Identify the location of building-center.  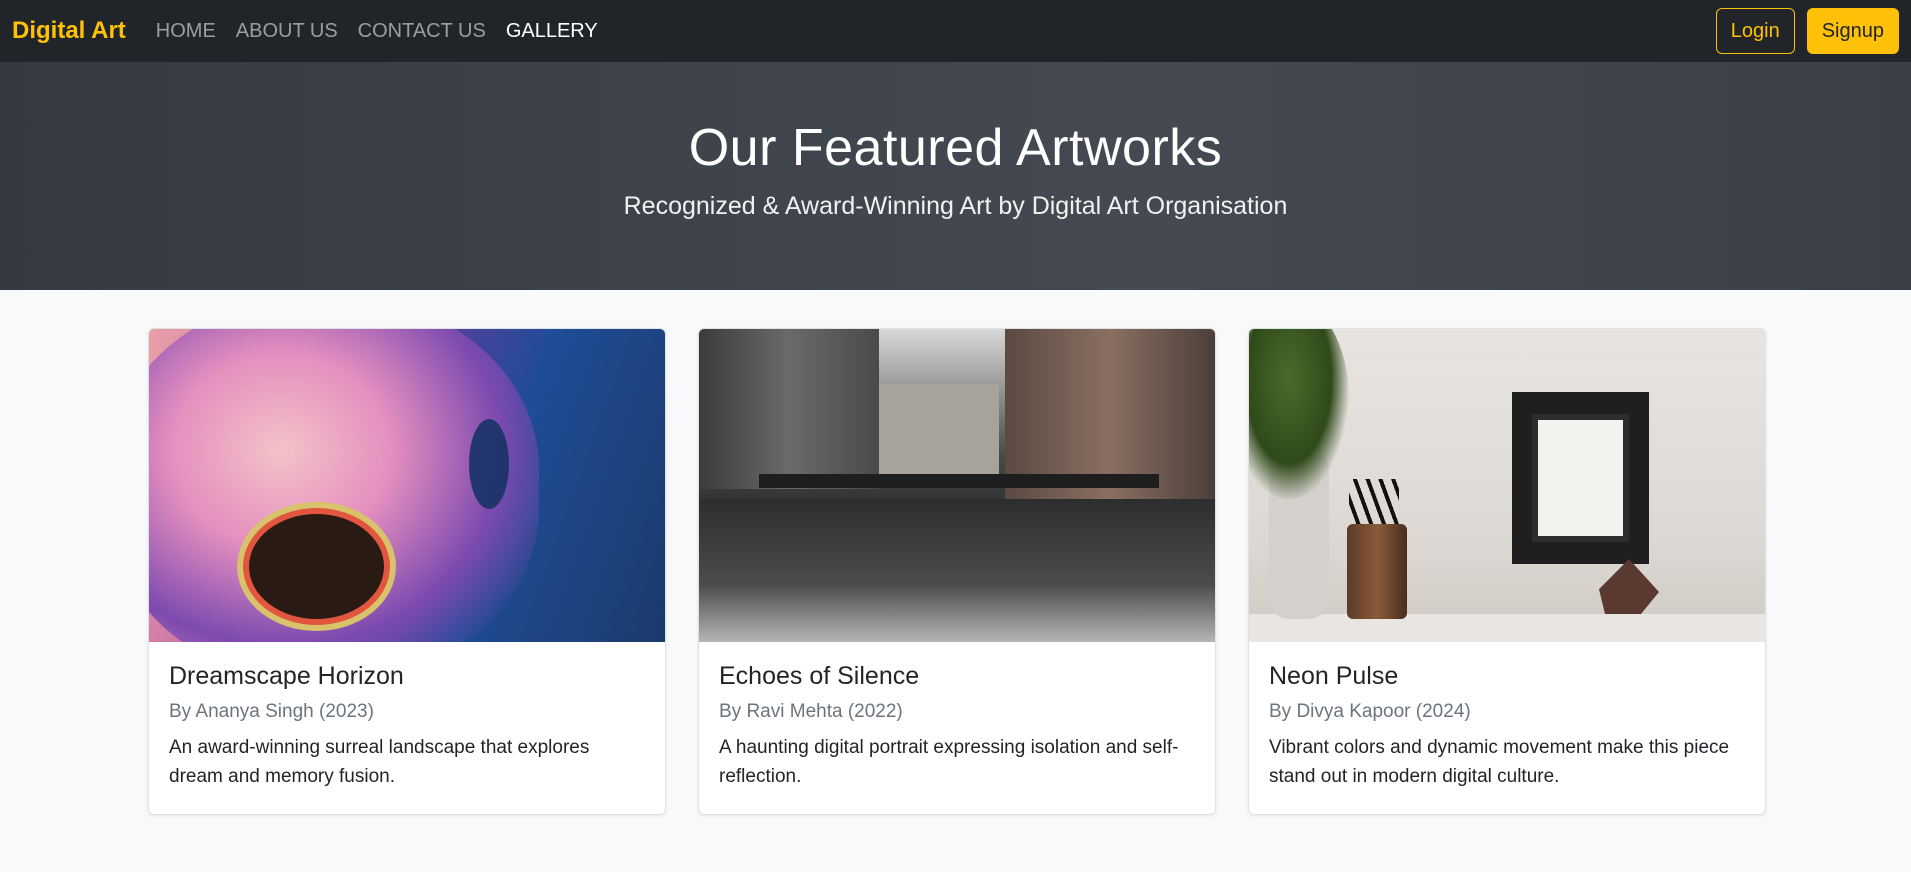
(939, 429).